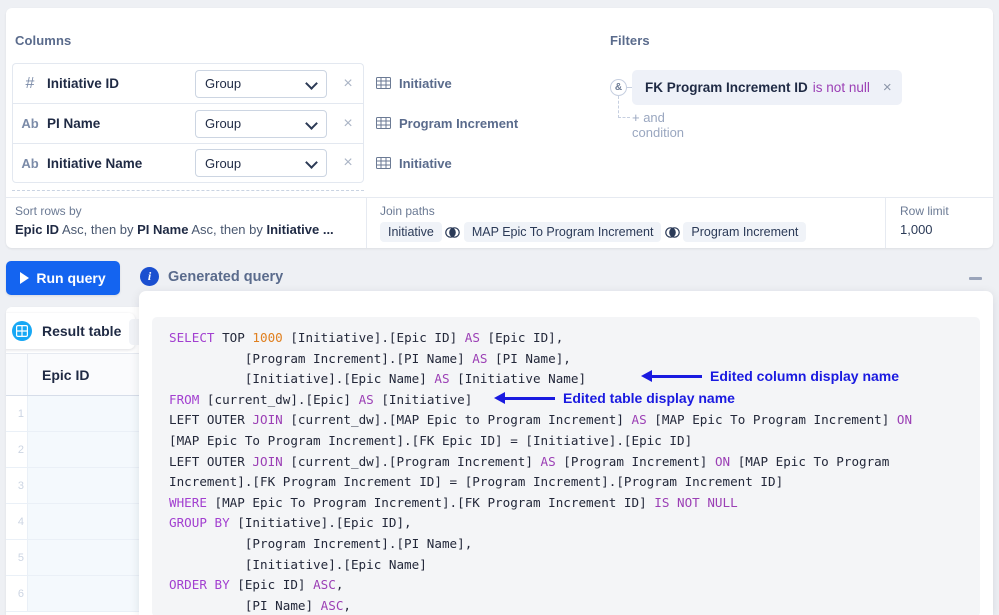  Describe the element at coordinates (226, 276) in the screenshot. I see `generated-query-label: Generated query` at that location.